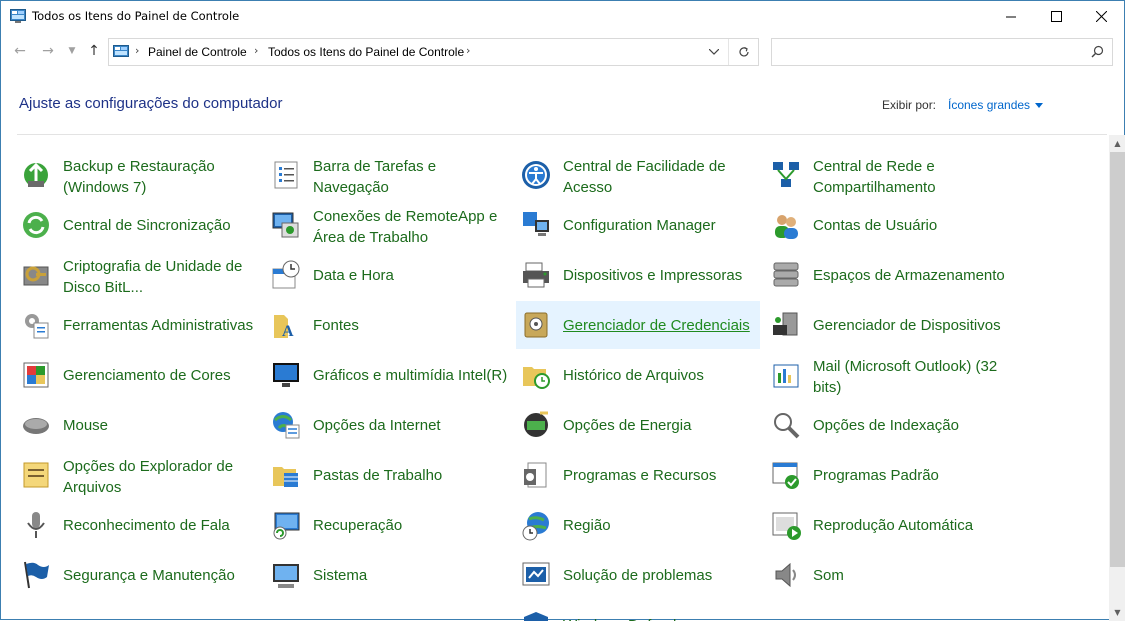  I want to click on control-panel-item-label: Windows Defender, so click(660, 618).